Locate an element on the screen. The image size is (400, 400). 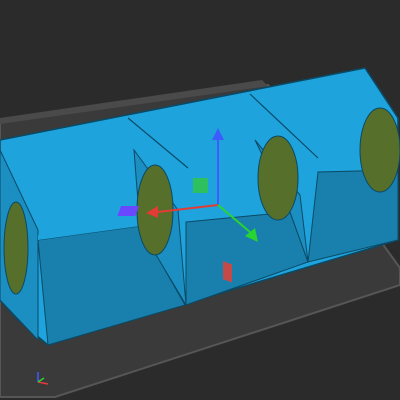
xy-plane-handle is located at coordinates (128, 211).